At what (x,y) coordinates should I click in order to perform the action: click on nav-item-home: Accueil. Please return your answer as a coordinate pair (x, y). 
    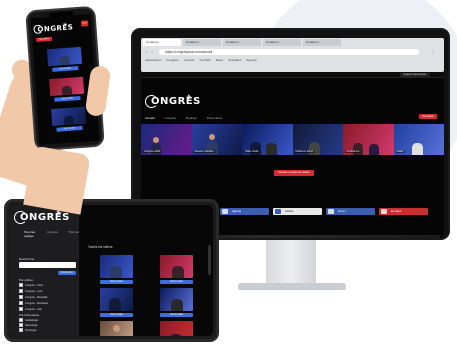
    Looking at the image, I should click on (150, 118).